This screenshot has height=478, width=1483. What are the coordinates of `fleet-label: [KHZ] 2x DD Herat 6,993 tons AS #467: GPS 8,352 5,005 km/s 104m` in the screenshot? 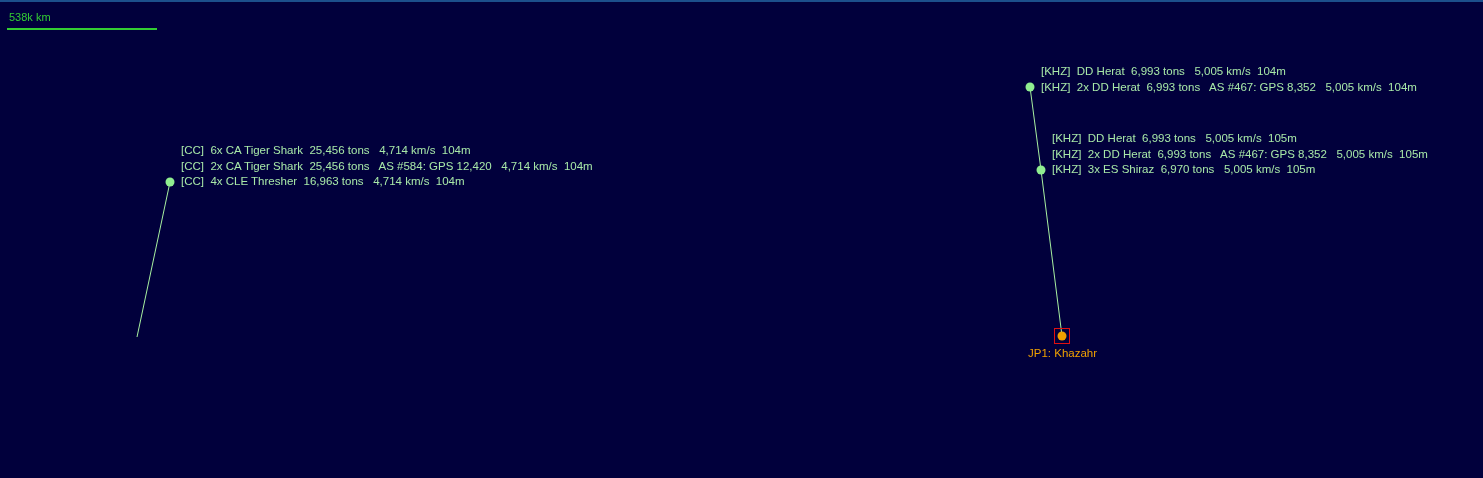 It's located at (1229, 87).